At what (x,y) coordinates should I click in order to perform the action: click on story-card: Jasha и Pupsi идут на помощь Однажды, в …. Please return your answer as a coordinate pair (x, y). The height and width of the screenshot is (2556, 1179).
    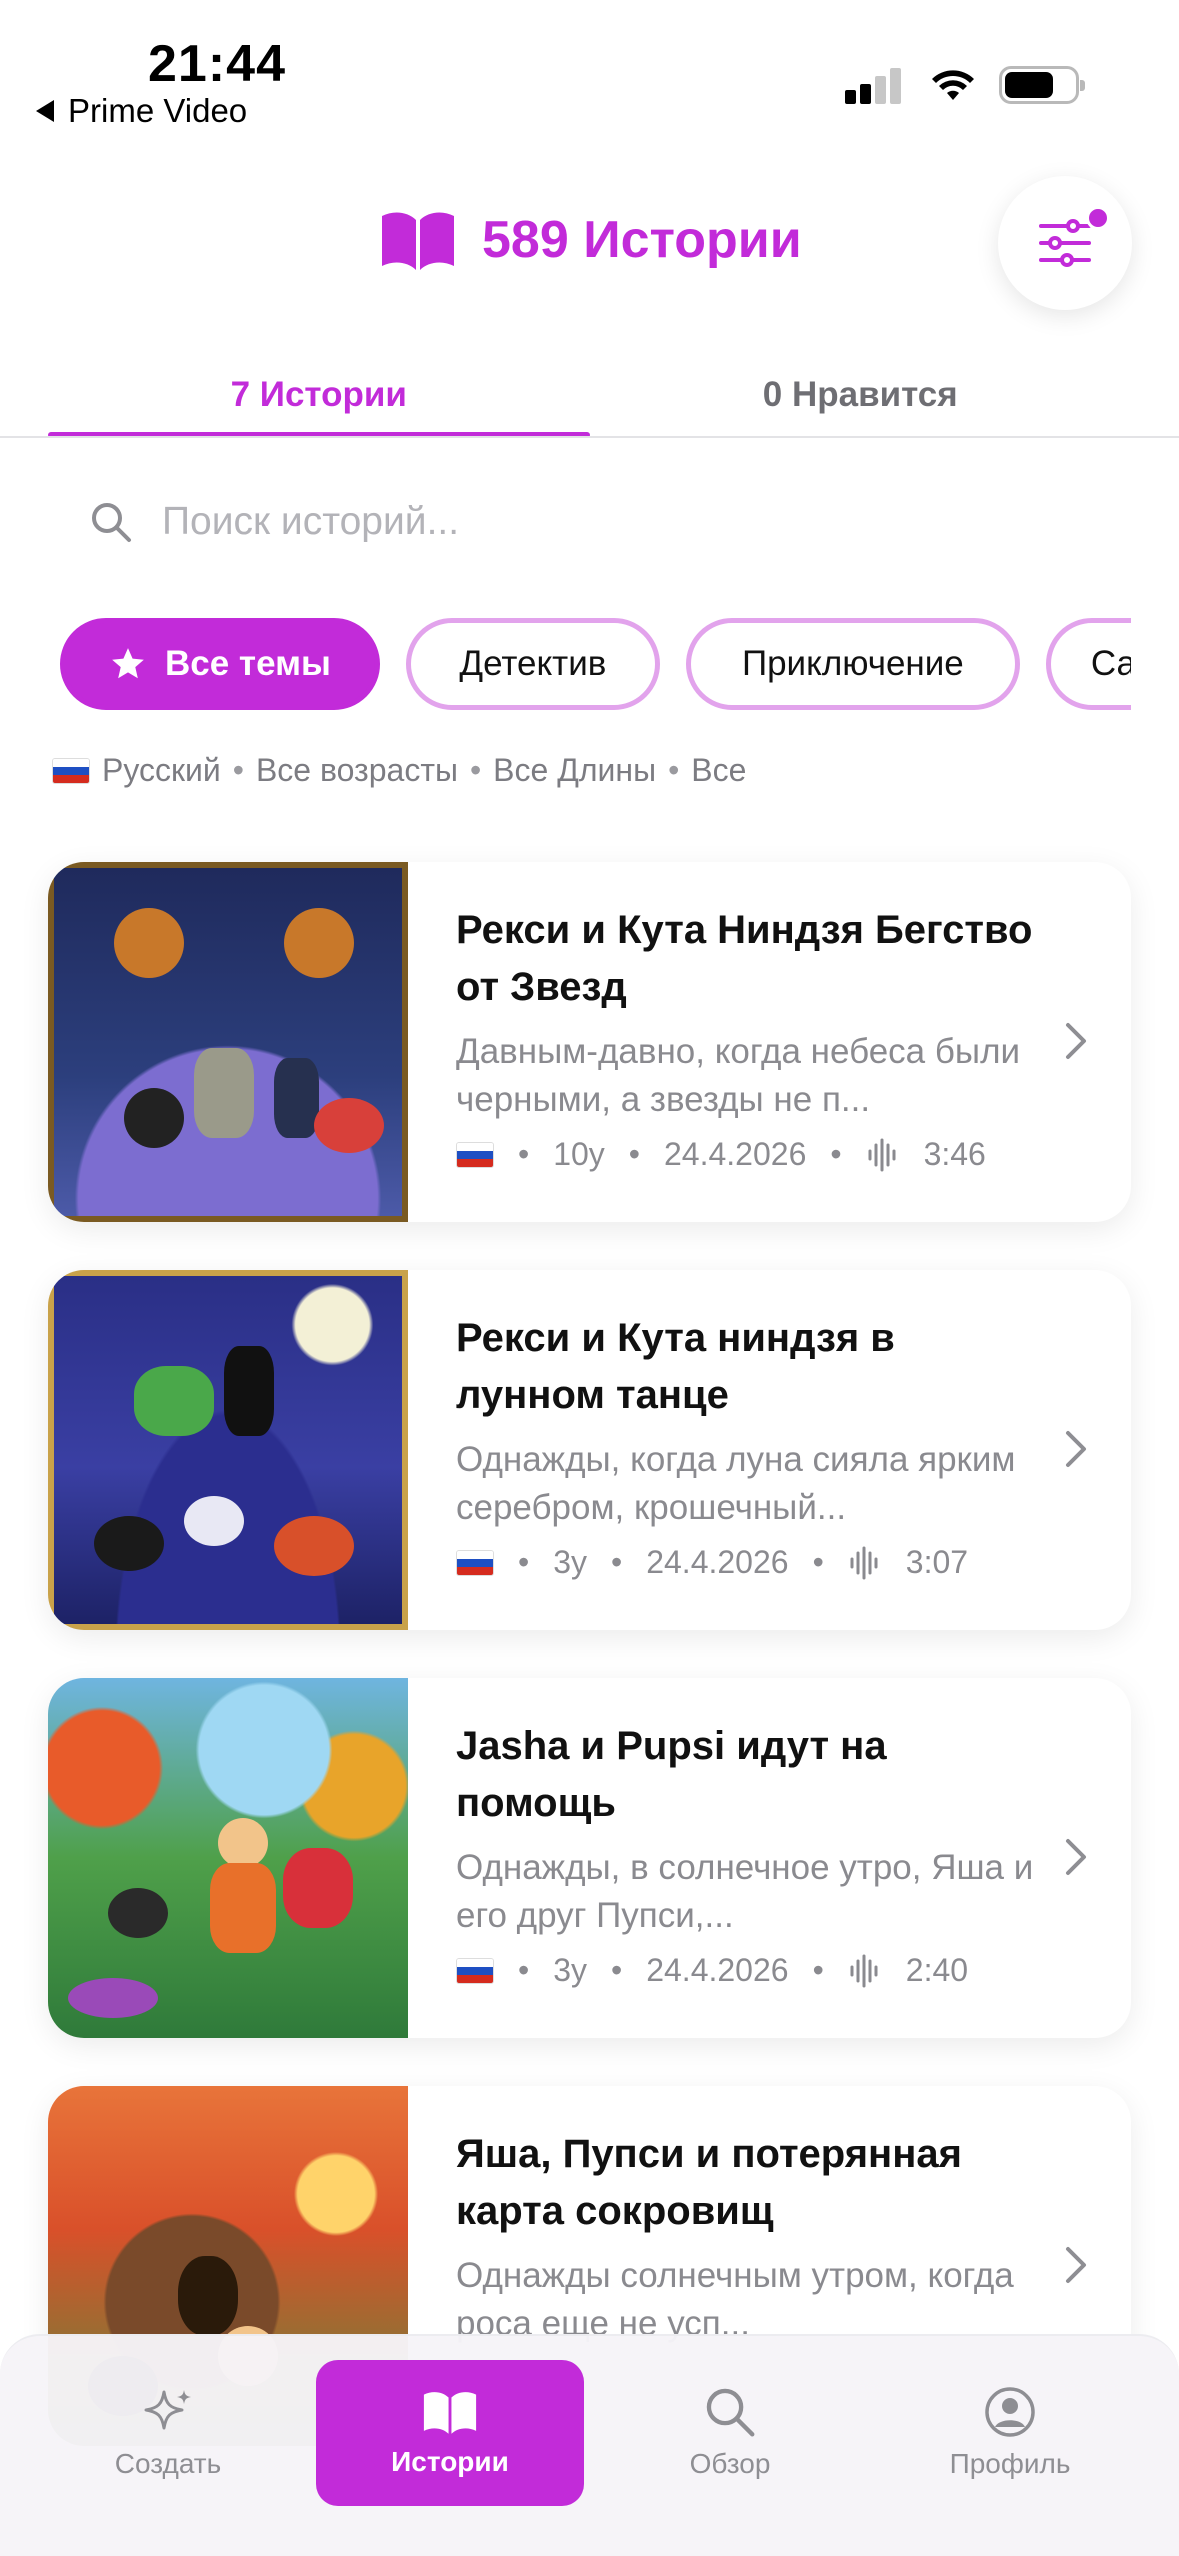
    Looking at the image, I should click on (589, 1858).